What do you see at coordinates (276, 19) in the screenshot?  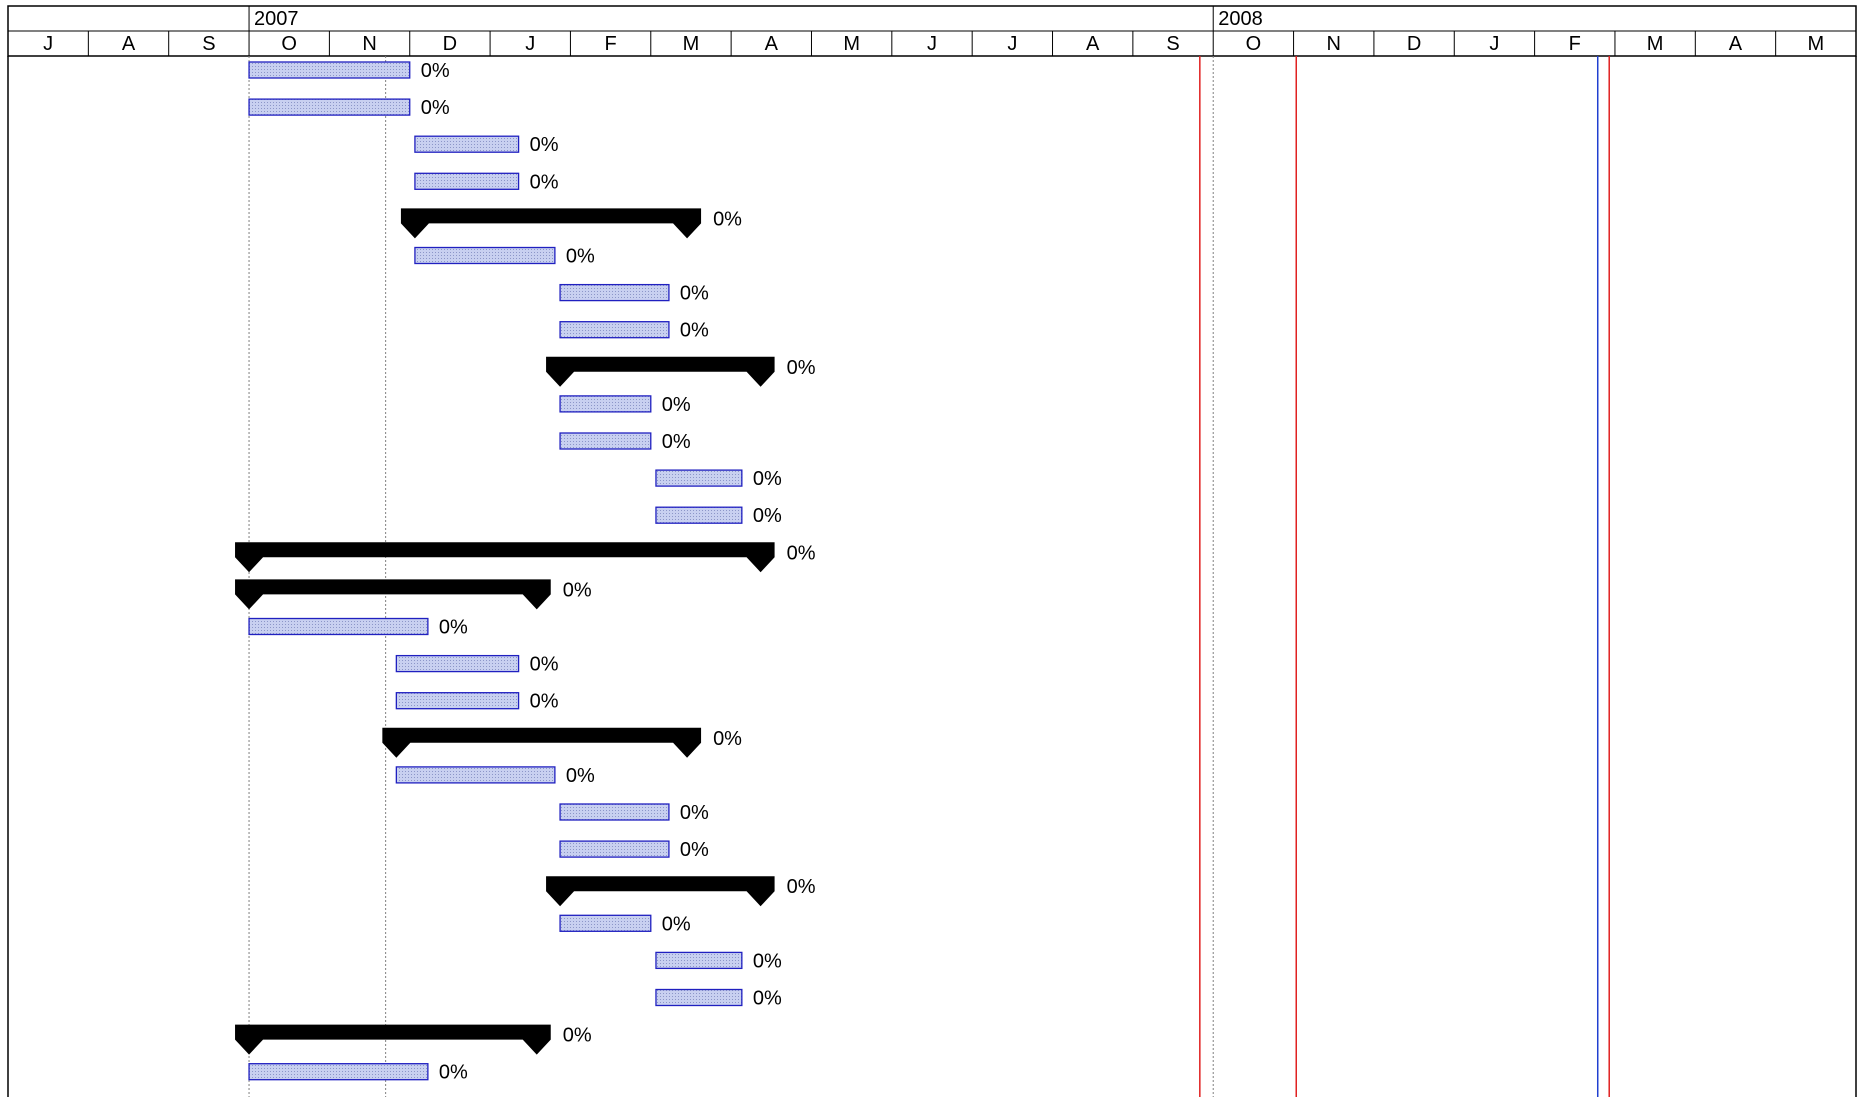 I see `year-label: 2007` at bounding box center [276, 19].